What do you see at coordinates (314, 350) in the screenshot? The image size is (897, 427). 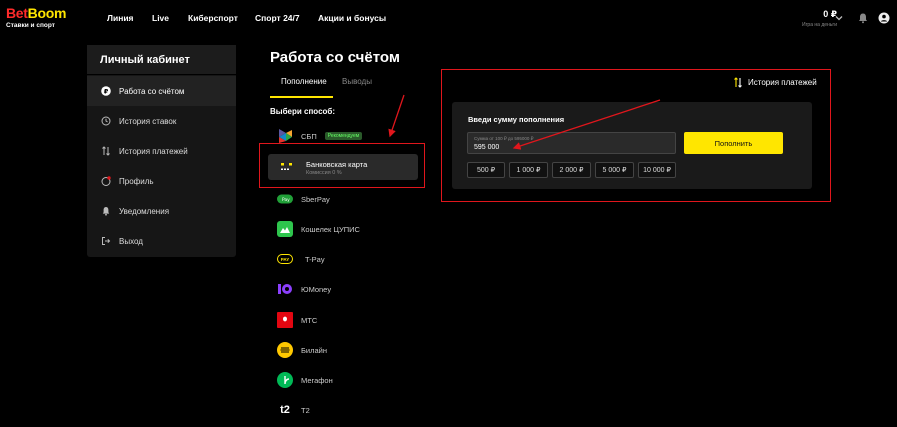 I see `method-label: Билайн` at bounding box center [314, 350].